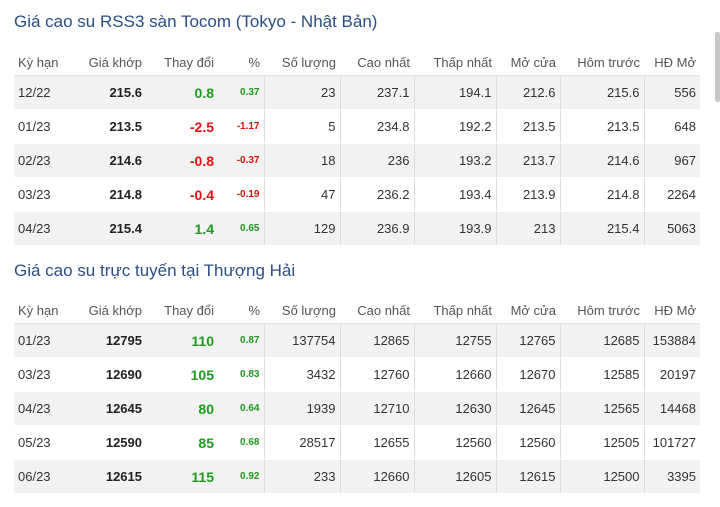  I want to click on cell-high: 236.2, so click(376, 194).